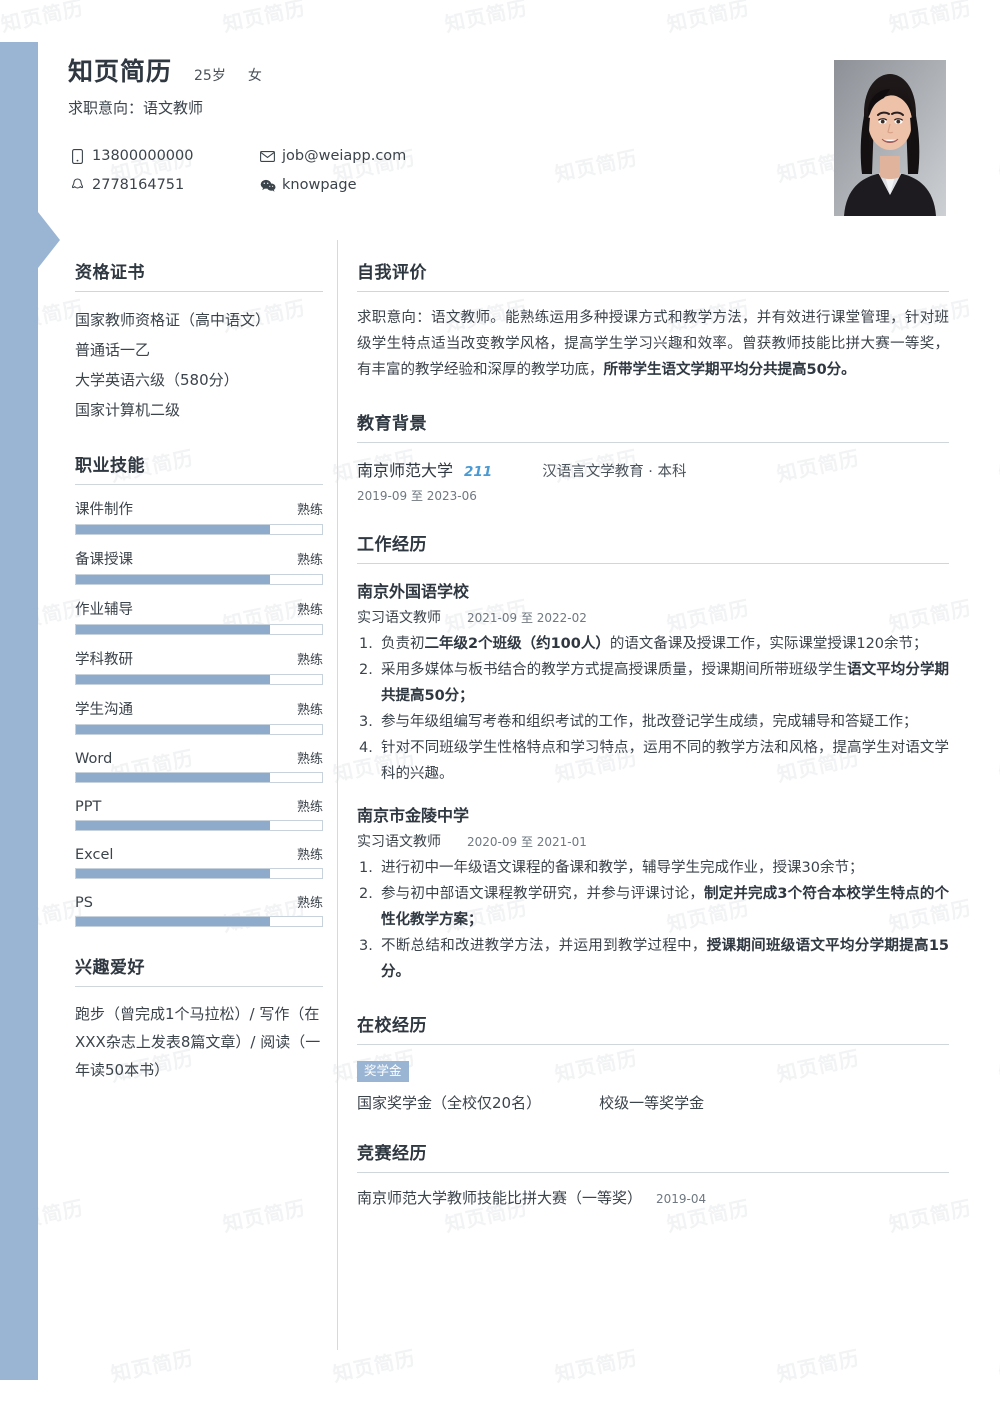  I want to click on bullet-text: 负责初, so click(403, 644).